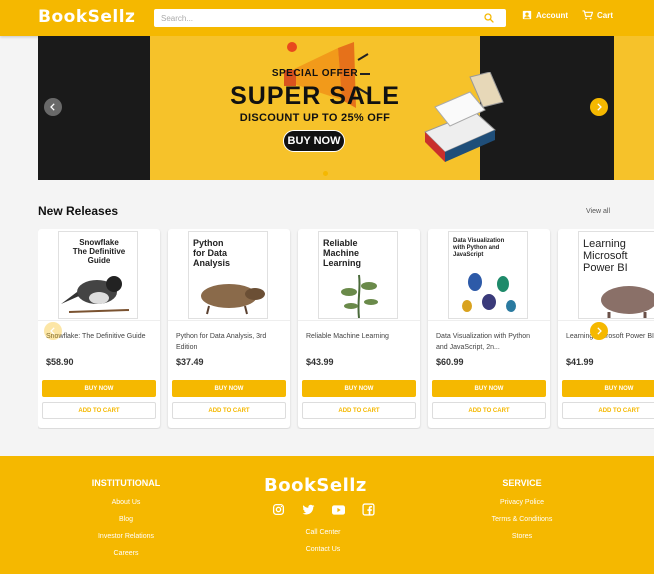 The width and height of the screenshot is (654, 574). What do you see at coordinates (342, 253) in the screenshot?
I see `cover-title: Reliable Machine Learning` at bounding box center [342, 253].